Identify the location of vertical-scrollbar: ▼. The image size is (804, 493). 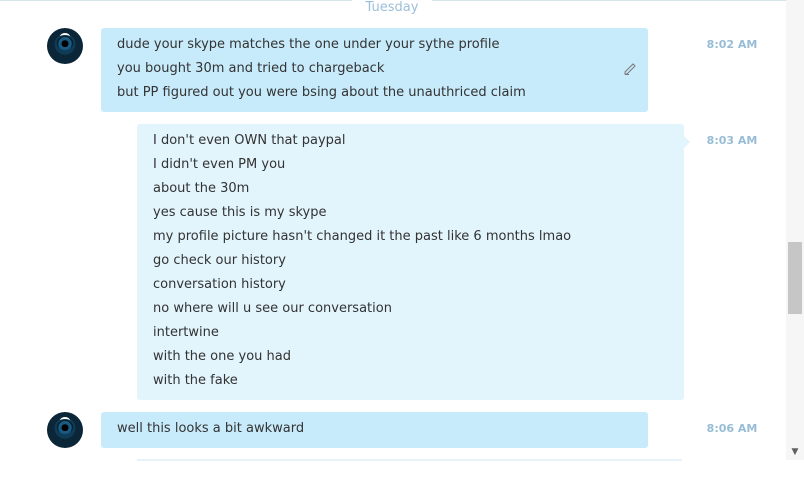
(795, 230).